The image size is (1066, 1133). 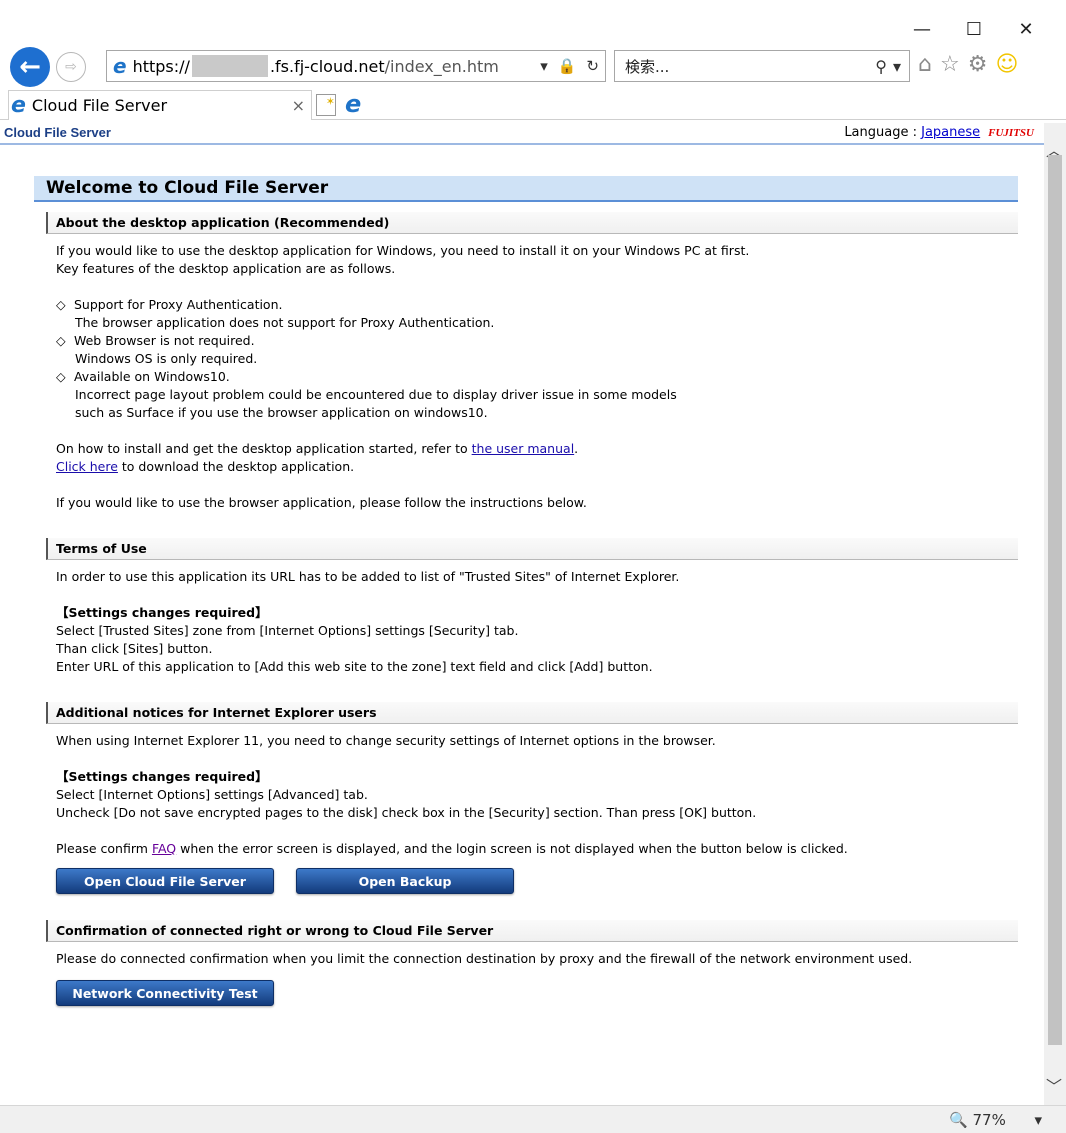 What do you see at coordinates (897, 66) in the screenshot?
I see `search-dropdown-icon: ▾` at bounding box center [897, 66].